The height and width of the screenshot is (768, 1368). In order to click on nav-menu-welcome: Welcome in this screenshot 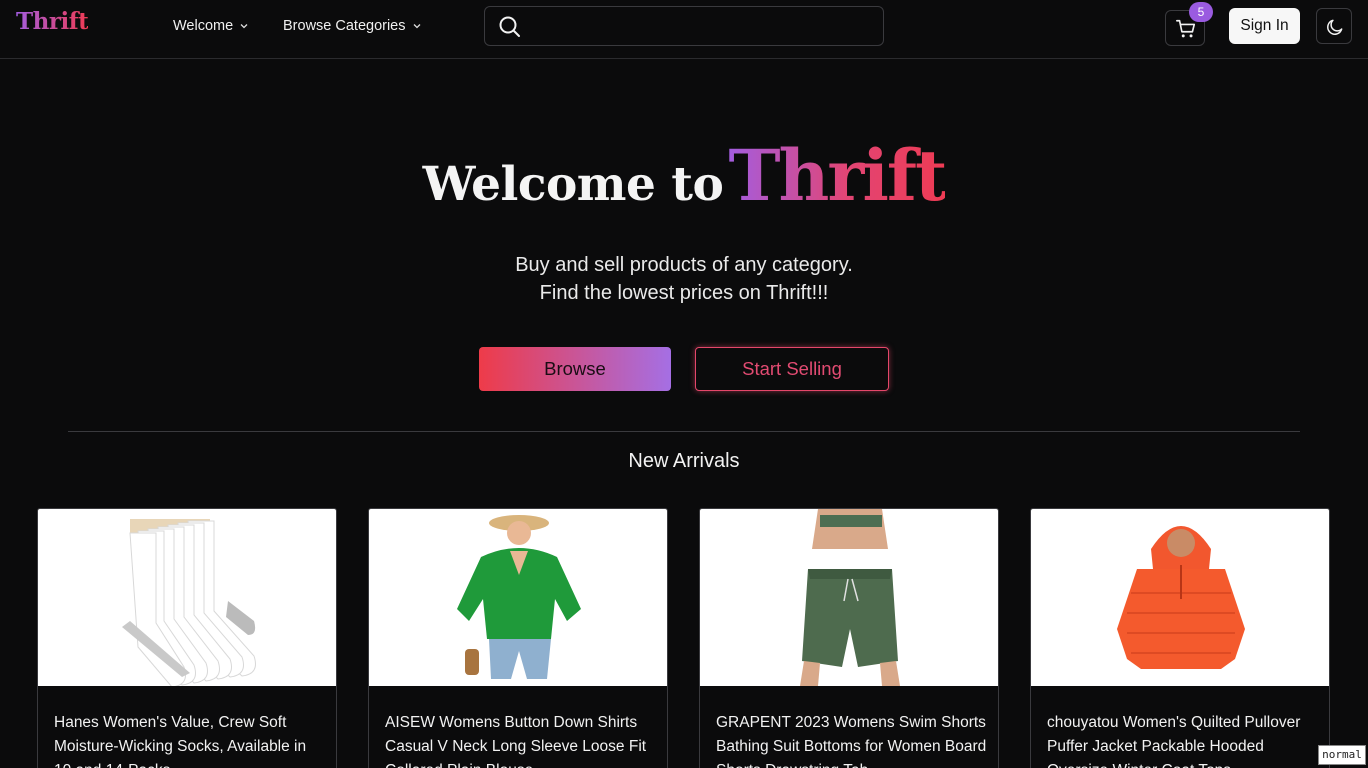, I will do `click(211, 26)`.